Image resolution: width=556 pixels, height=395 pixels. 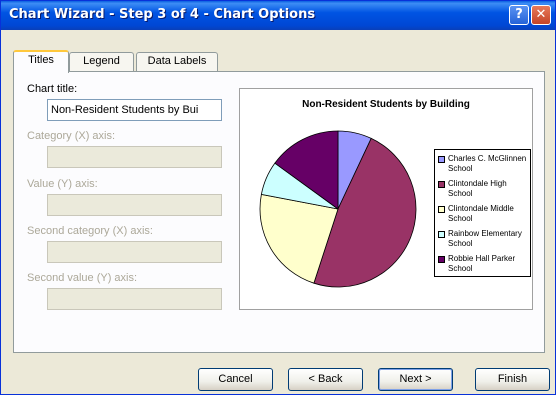 What do you see at coordinates (71, 136) in the screenshot?
I see `category-x-axis-label: Category (X) axis:` at bounding box center [71, 136].